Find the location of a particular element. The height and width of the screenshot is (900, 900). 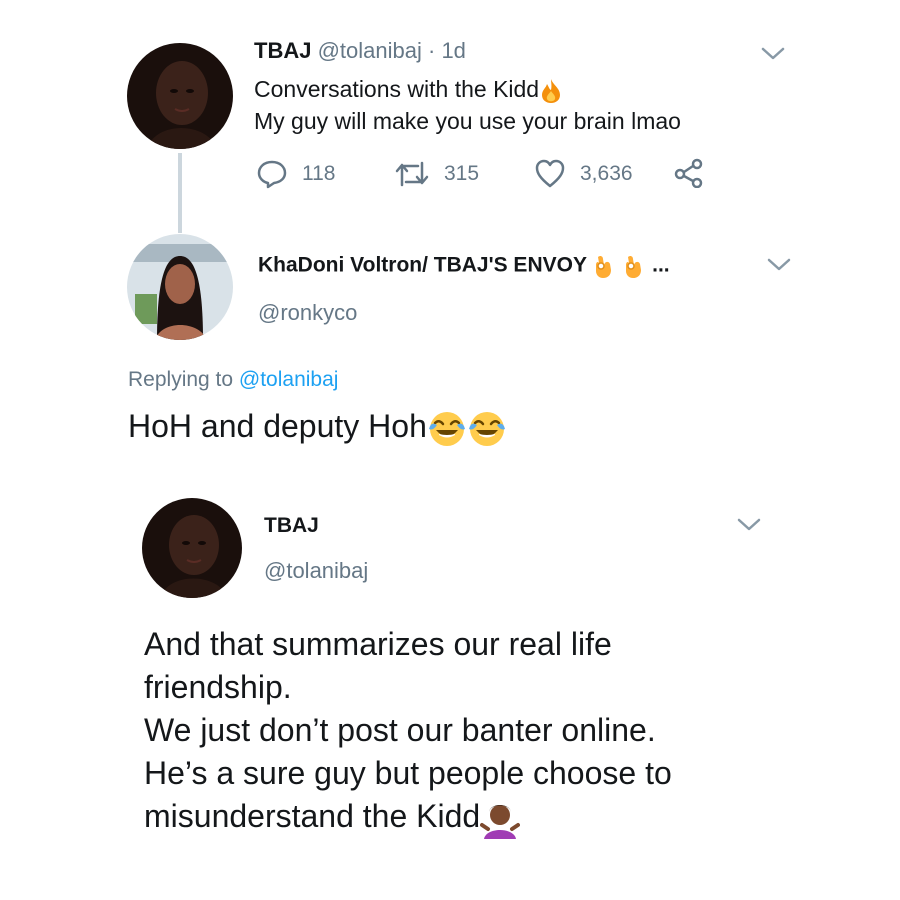

tweet-header: TBAJ @tolanibaj · 1d is located at coordinates (360, 51).